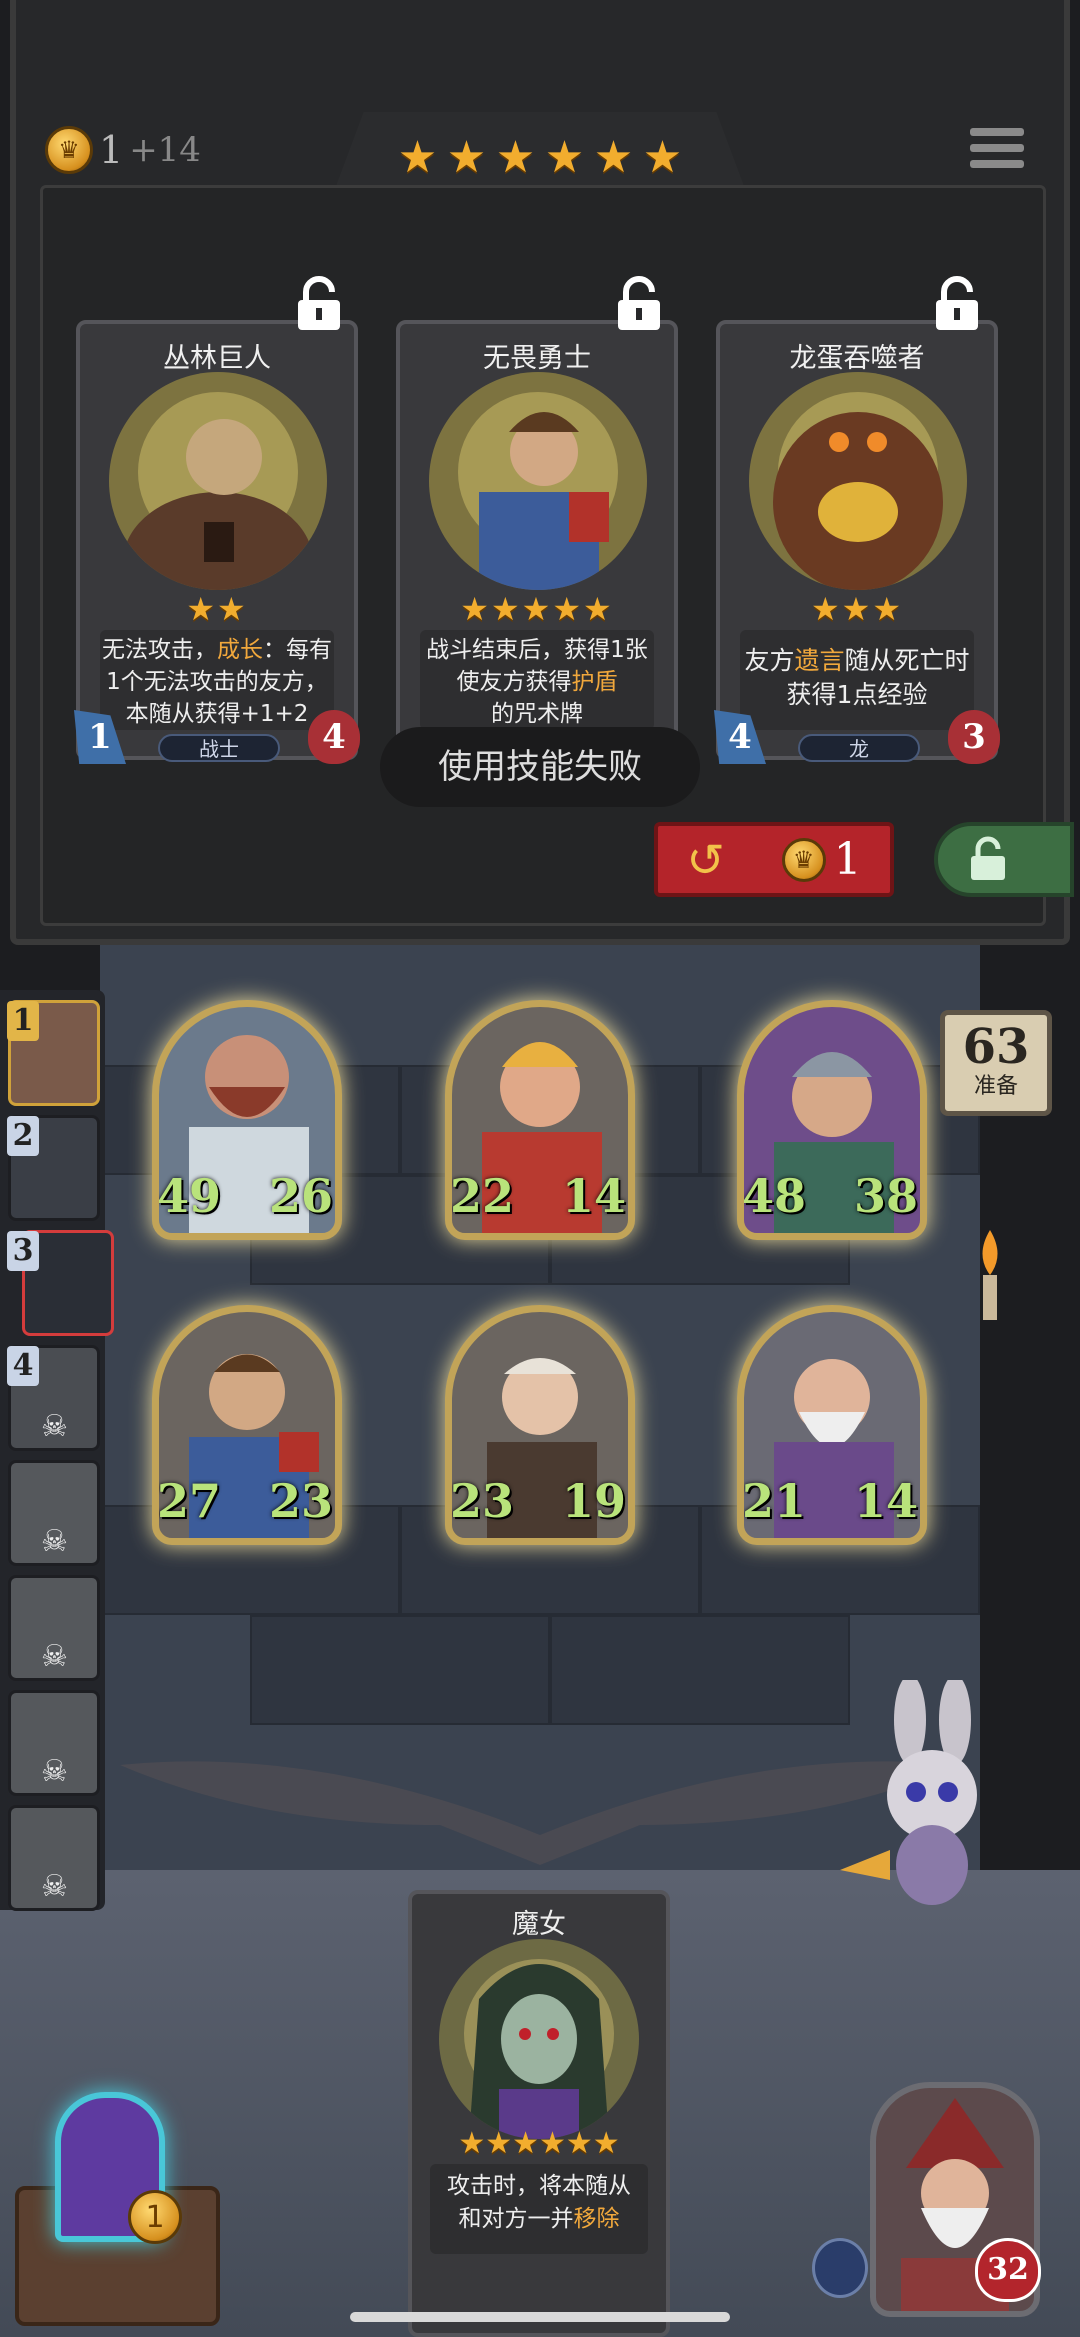 This screenshot has height=2337, width=1080. I want to click on player-slot: 3, so click(60, 1283).